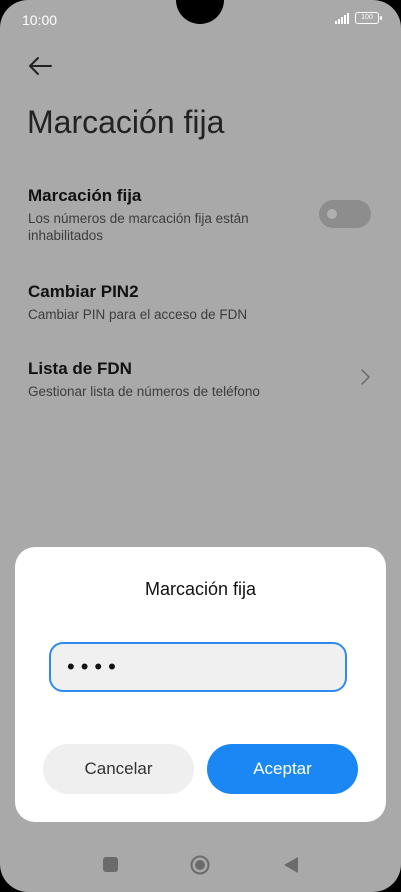  What do you see at coordinates (345, 214) in the screenshot?
I see `fdn-toggle` at bounding box center [345, 214].